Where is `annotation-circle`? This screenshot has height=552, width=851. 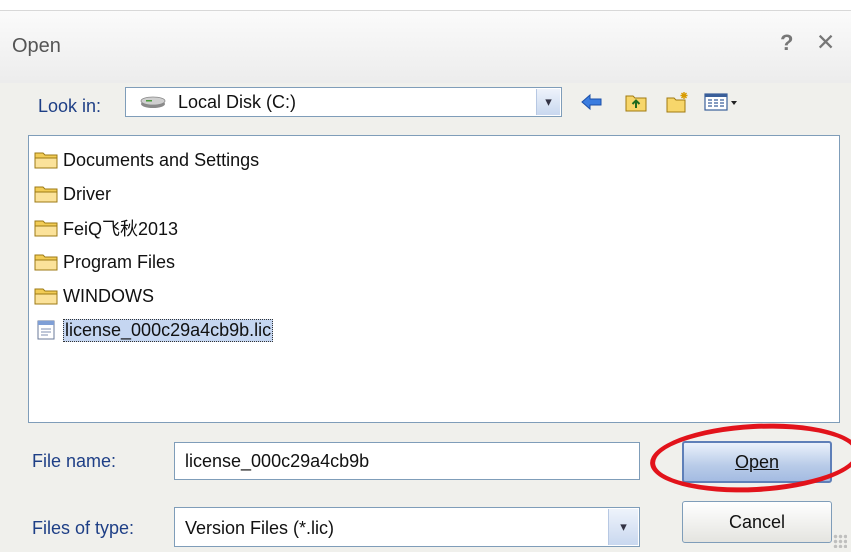
annotation-circle is located at coordinates (749, 458).